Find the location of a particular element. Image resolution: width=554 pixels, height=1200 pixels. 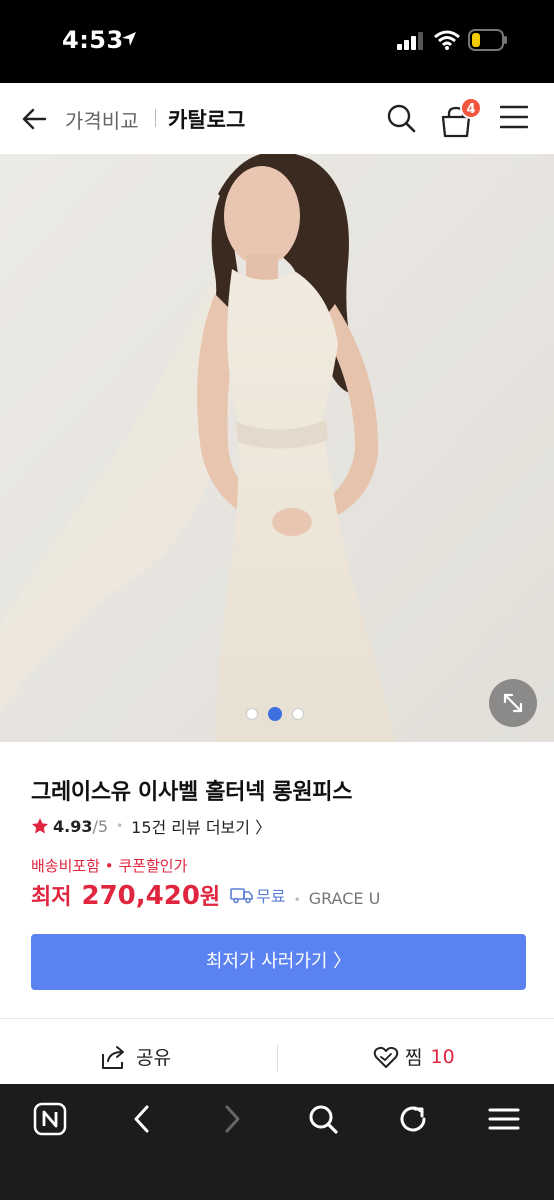

price-value: 270,420 is located at coordinates (140, 896).